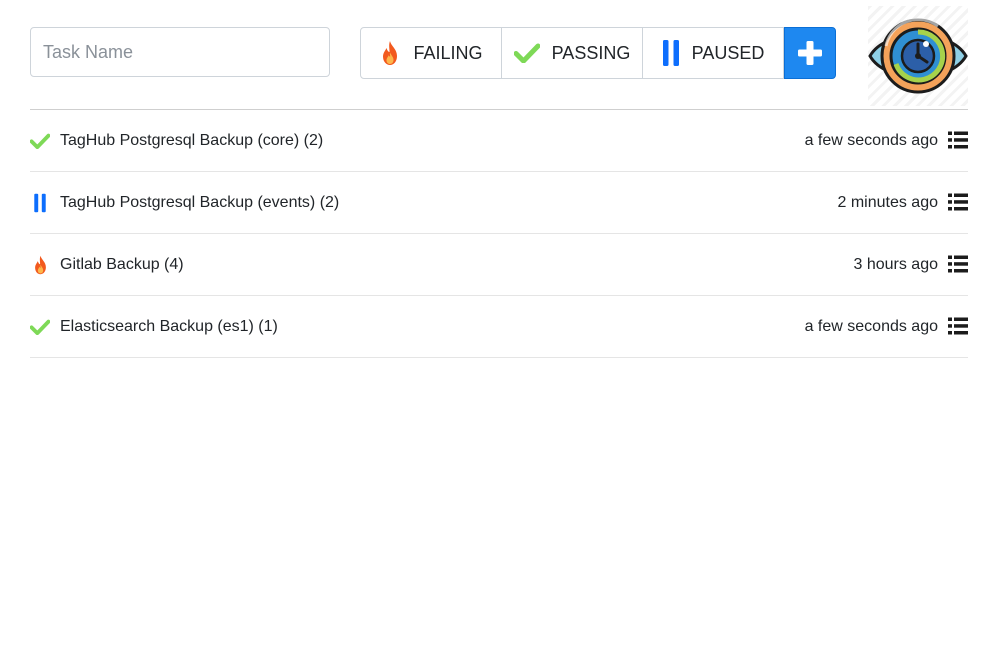 The image size is (995, 654). Describe the element at coordinates (200, 202) in the screenshot. I see `task-name: TagHub Postgresql Backup (events) (2)` at that location.